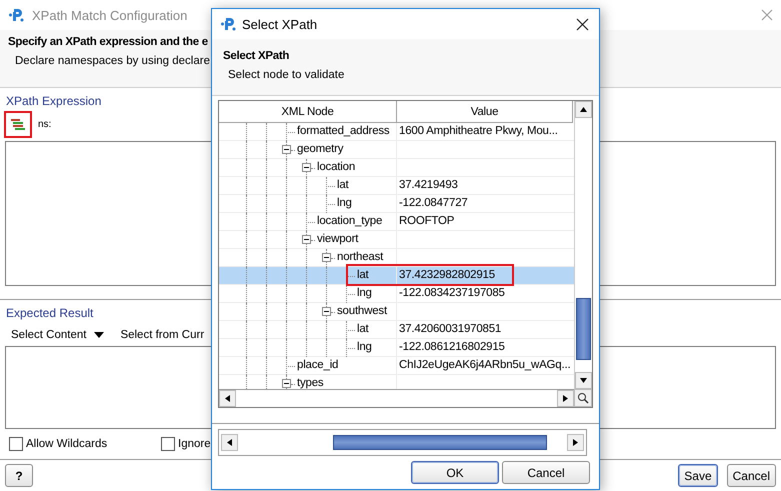 The height and width of the screenshot is (491, 781). What do you see at coordinates (396, 276) in the screenshot?
I see `tree-row: lat 37.4232982802915` at bounding box center [396, 276].